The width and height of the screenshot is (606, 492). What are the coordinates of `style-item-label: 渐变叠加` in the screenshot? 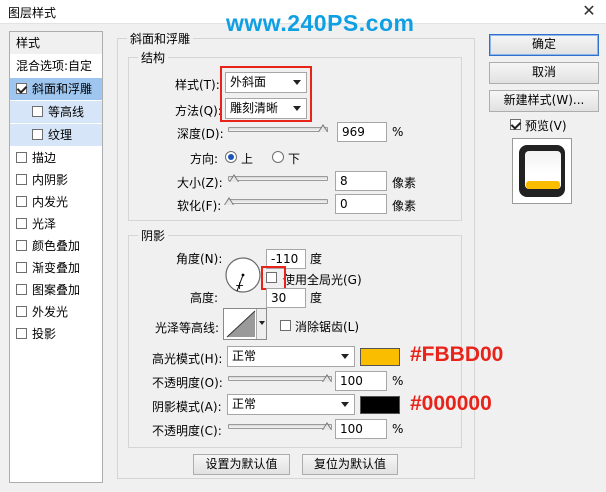 It's located at (56, 268).